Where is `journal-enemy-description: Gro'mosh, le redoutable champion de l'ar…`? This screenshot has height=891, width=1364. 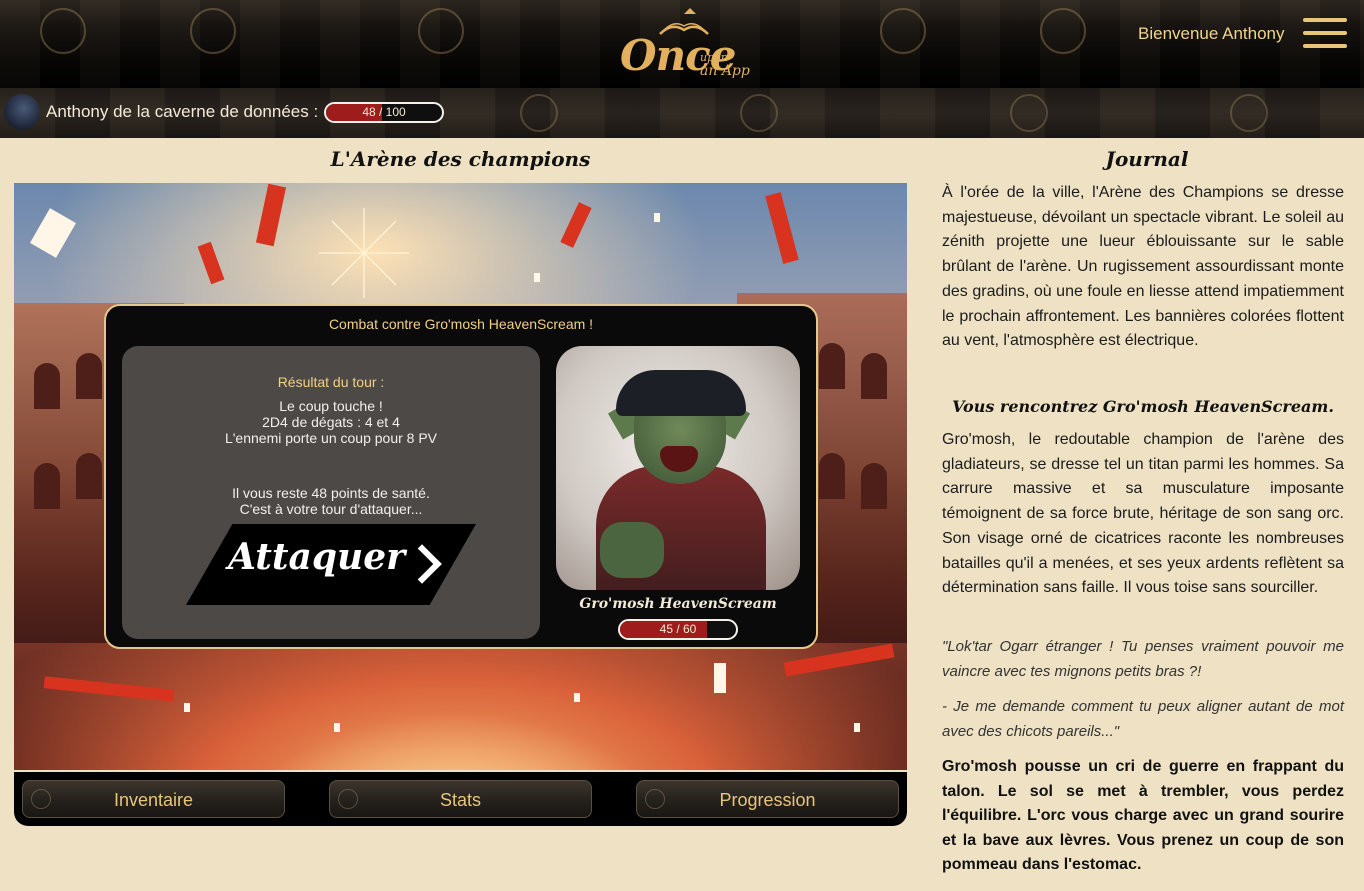 journal-enemy-description: Gro'mosh, le redoutable champion de l'ar… is located at coordinates (1143, 514).